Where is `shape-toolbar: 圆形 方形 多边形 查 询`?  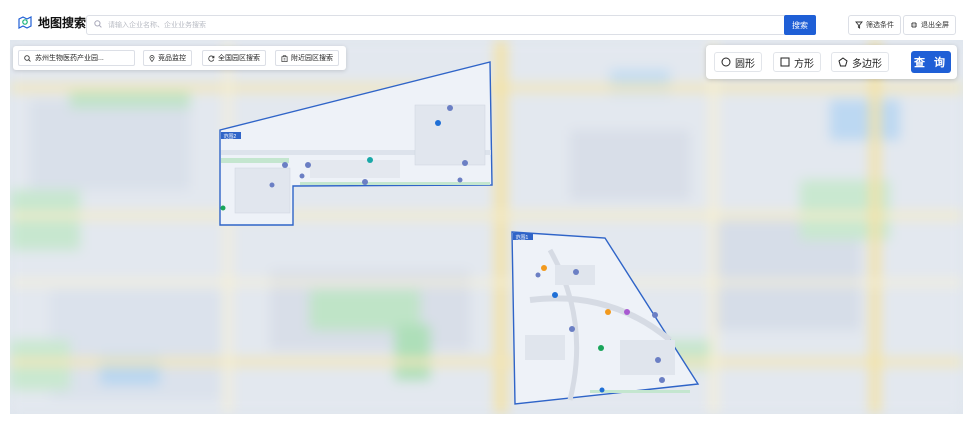
shape-toolbar: 圆形 方形 多边形 查 询 is located at coordinates (831, 62).